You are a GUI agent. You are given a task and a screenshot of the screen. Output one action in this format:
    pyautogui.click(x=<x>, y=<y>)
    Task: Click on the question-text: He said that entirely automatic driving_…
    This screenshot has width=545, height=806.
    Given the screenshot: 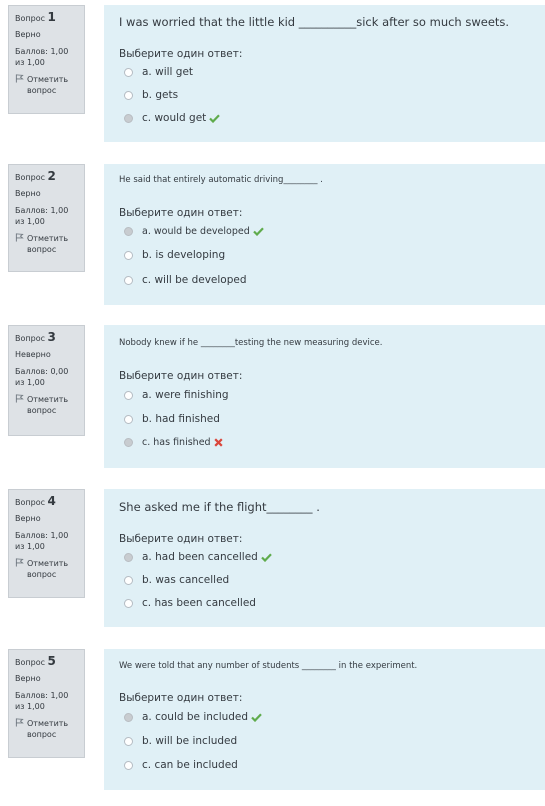 What is the action you would take?
    pyautogui.click(x=221, y=180)
    